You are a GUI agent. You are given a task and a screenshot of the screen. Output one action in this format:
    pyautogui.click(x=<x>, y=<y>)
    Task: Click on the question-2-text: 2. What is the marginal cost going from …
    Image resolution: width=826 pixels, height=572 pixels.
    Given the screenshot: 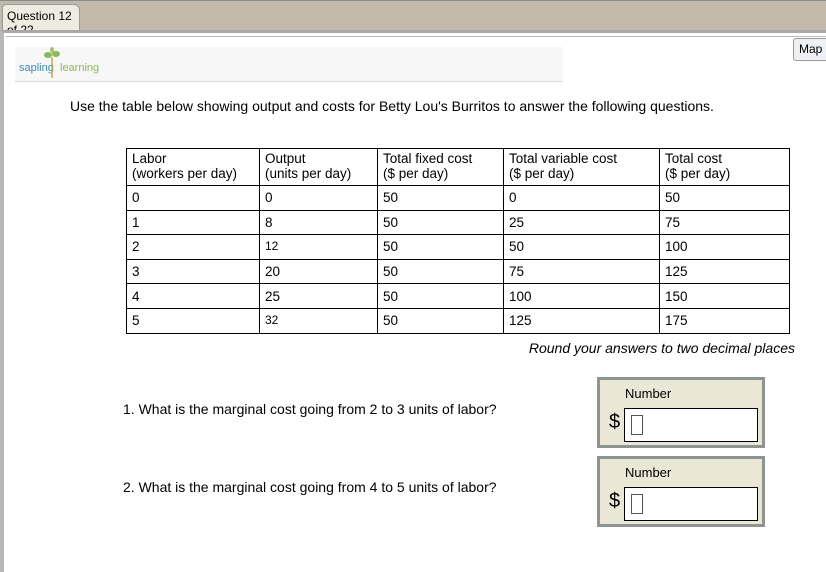 What is the action you would take?
    pyautogui.click(x=310, y=487)
    